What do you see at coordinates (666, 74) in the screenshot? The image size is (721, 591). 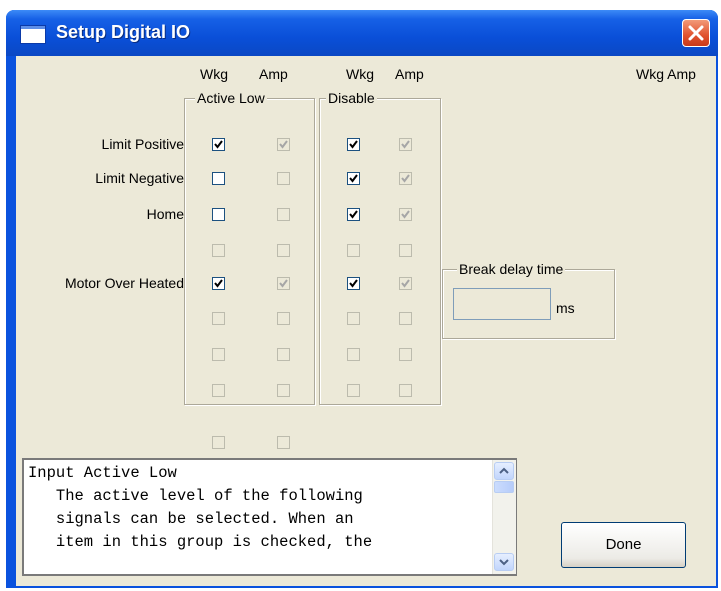 I see `right-wkg-amp-header: Wkg Amp` at bounding box center [666, 74].